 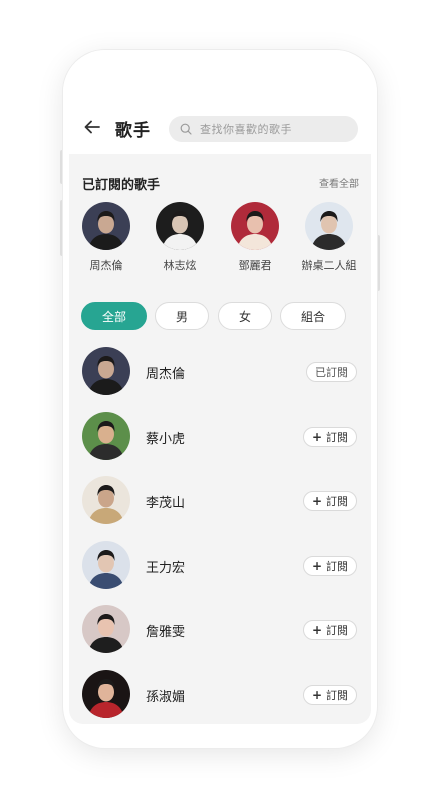 What do you see at coordinates (166, 568) in the screenshot?
I see `singer-name: 王力宏` at bounding box center [166, 568].